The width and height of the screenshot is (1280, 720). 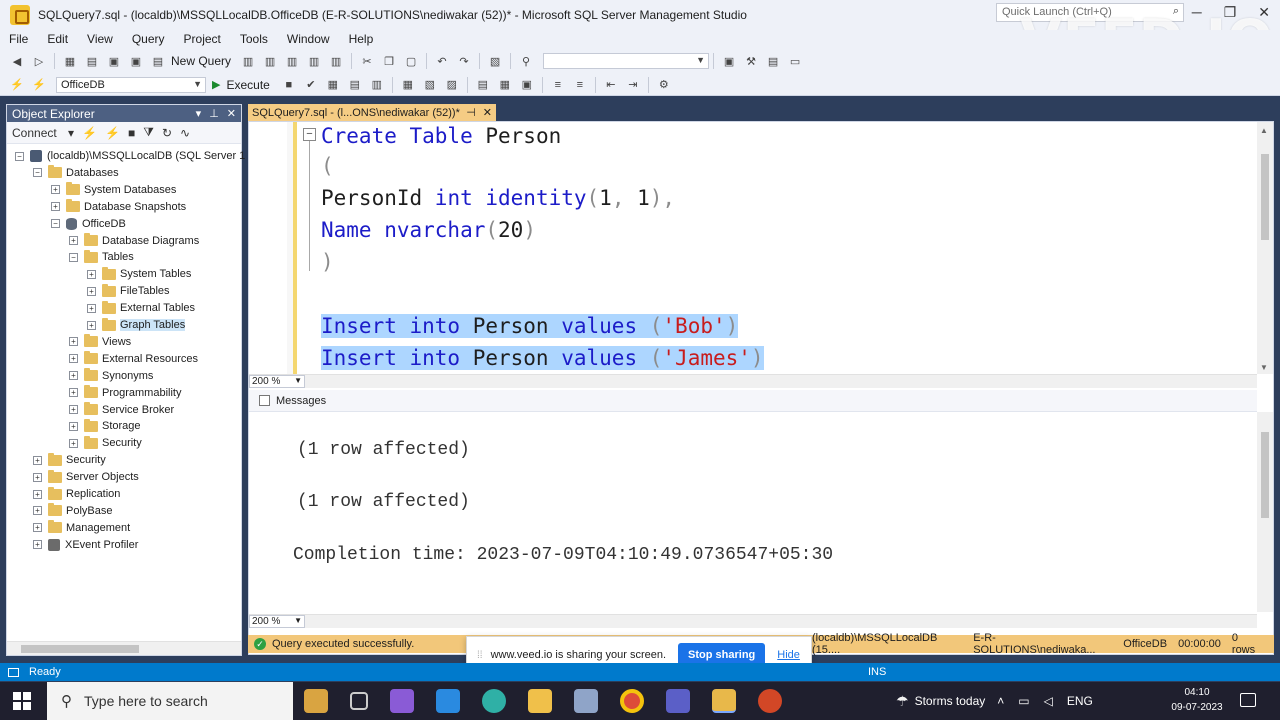 I want to click on refresh-icon: ↻, so click(x=167, y=133).